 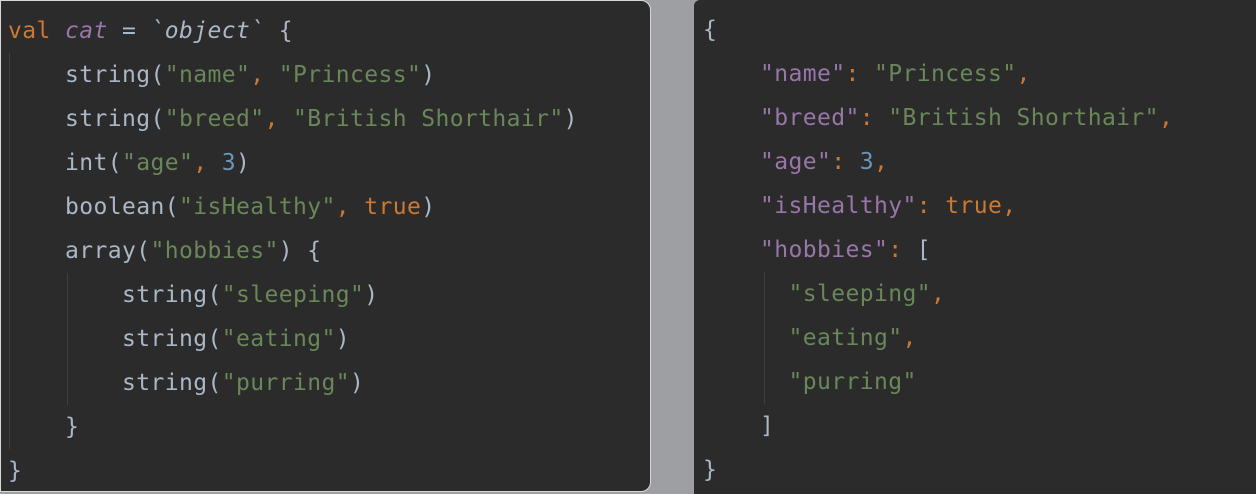 I want to click on string-literal: "purring", so click(x=285, y=383).